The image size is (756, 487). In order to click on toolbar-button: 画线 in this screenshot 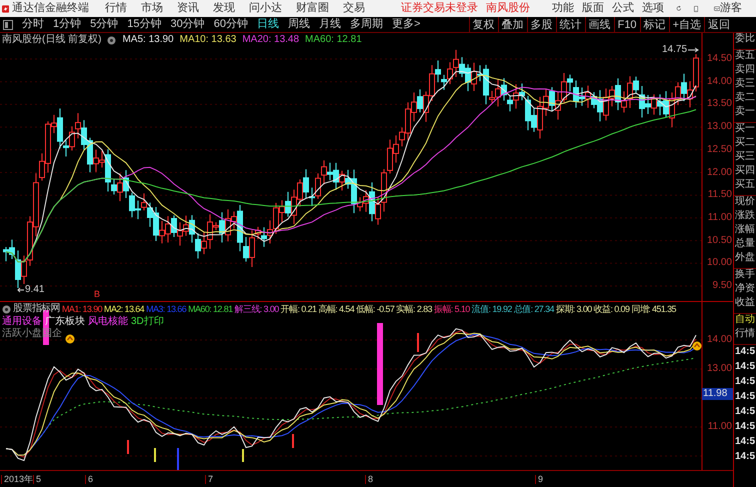, I will do `click(599, 25)`.